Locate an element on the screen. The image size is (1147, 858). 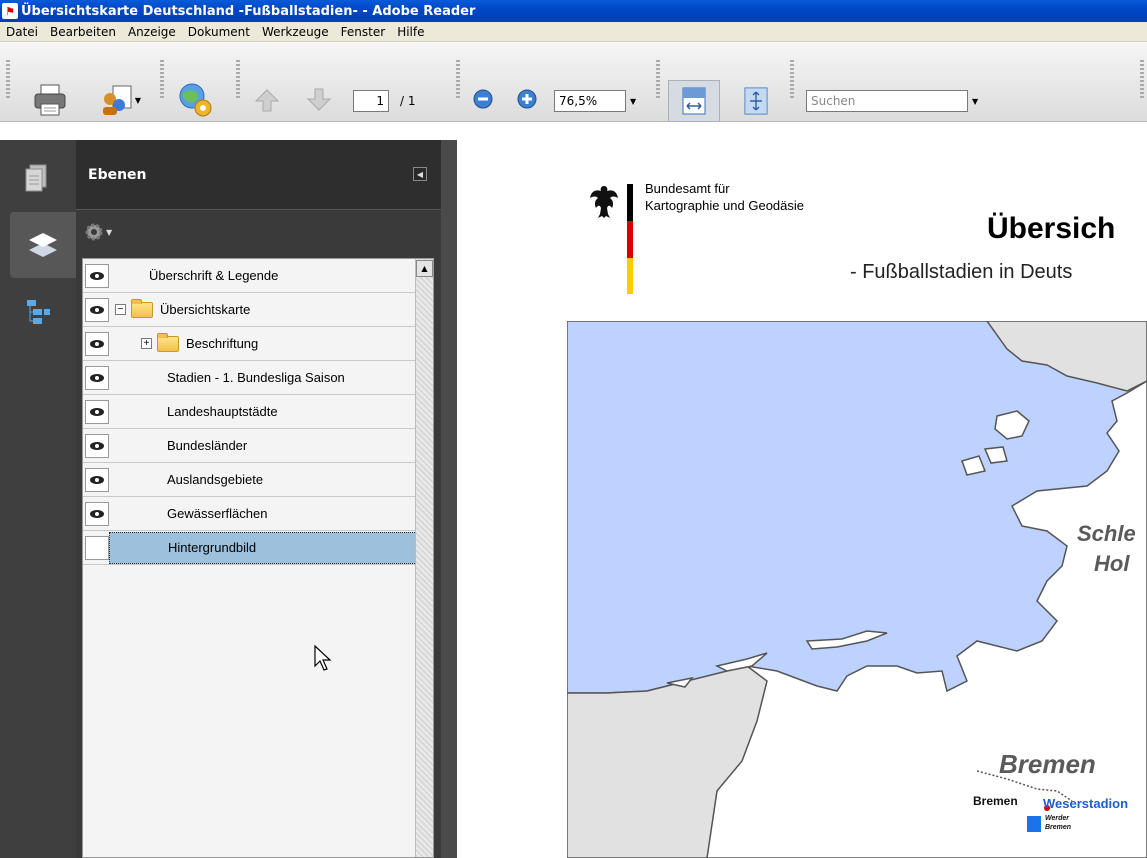
search-dropdown-icon: ▼ is located at coordinates (975, 101).